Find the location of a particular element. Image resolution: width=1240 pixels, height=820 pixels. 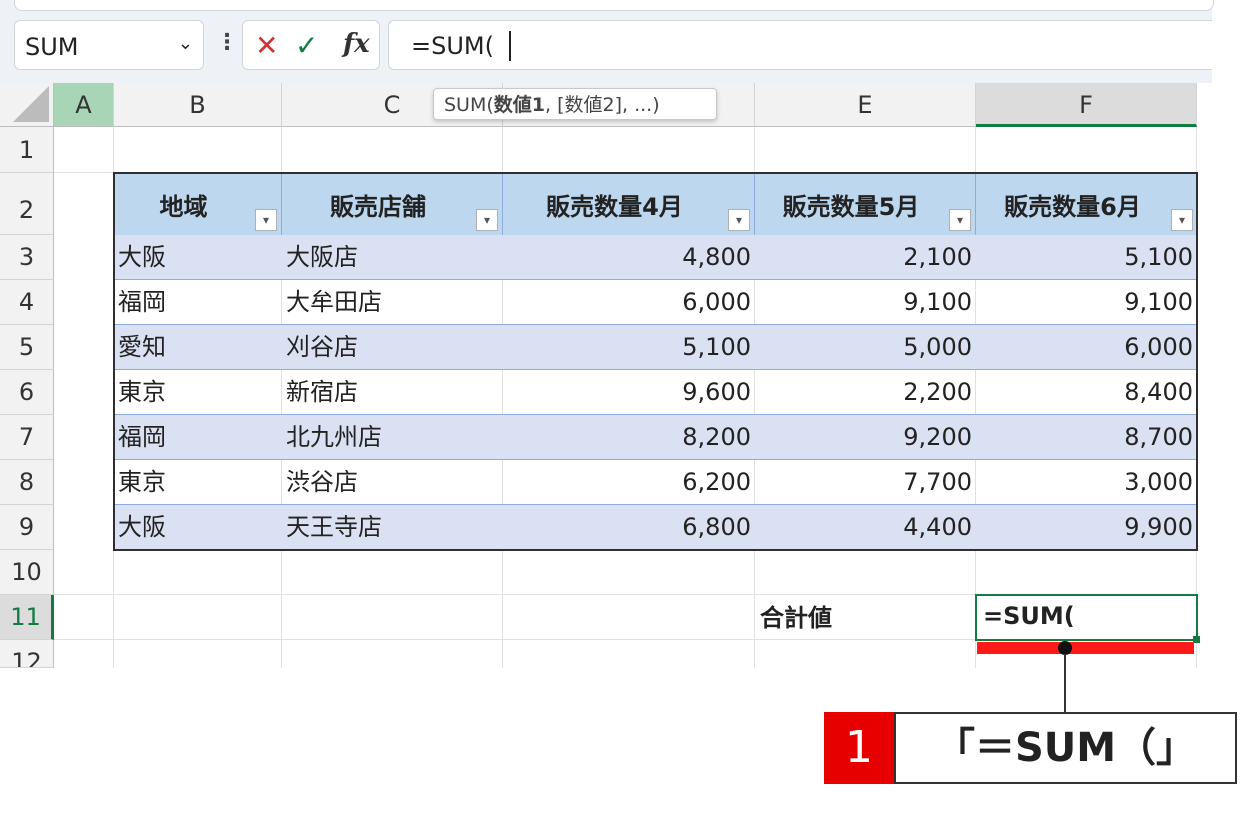

table-cell: 3,000 is located at coordinates (1086, 482).